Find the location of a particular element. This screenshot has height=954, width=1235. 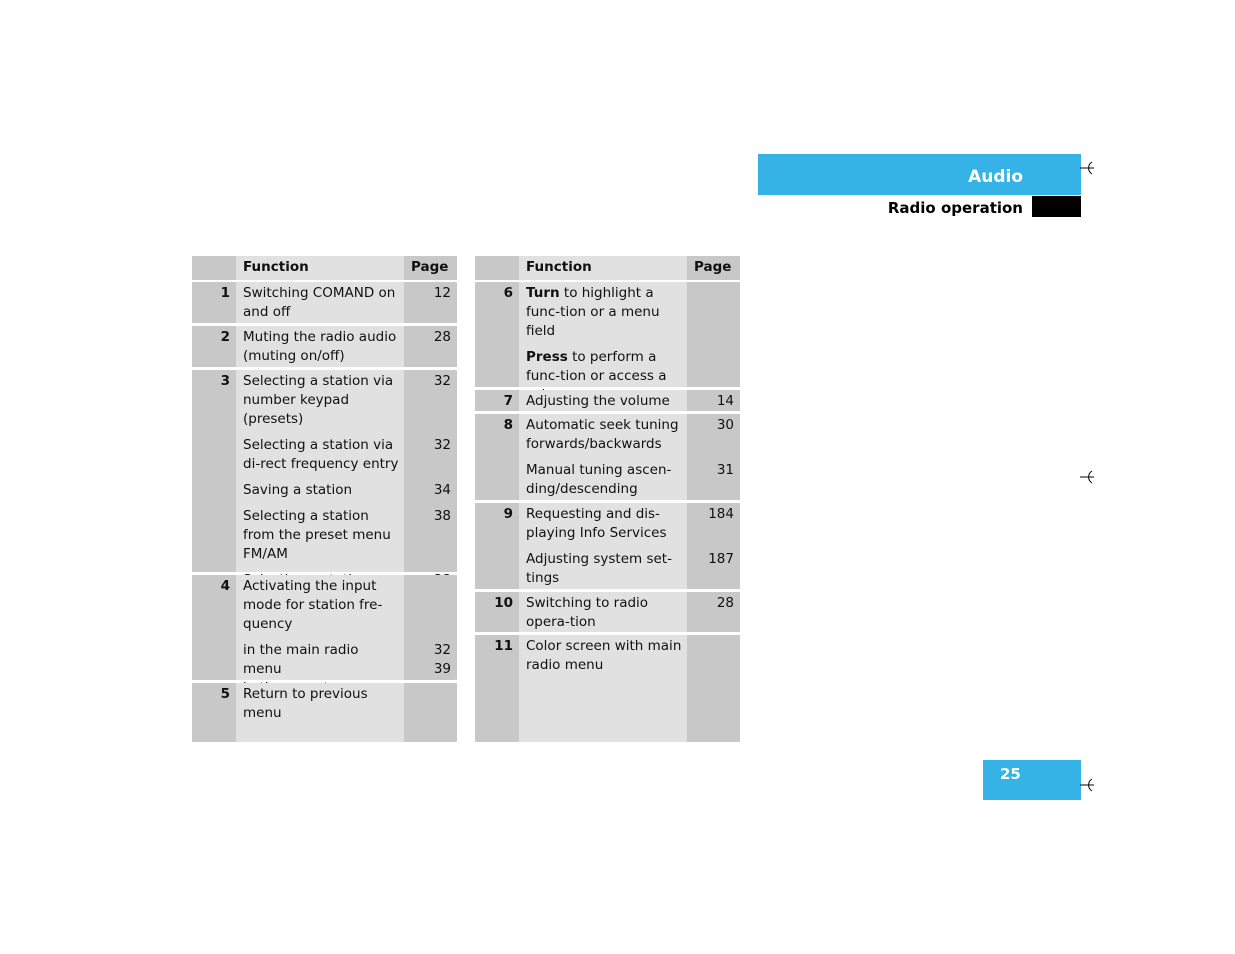

table-row: 7 Adjusting the volume 14 is located at coordinates (607, 400).